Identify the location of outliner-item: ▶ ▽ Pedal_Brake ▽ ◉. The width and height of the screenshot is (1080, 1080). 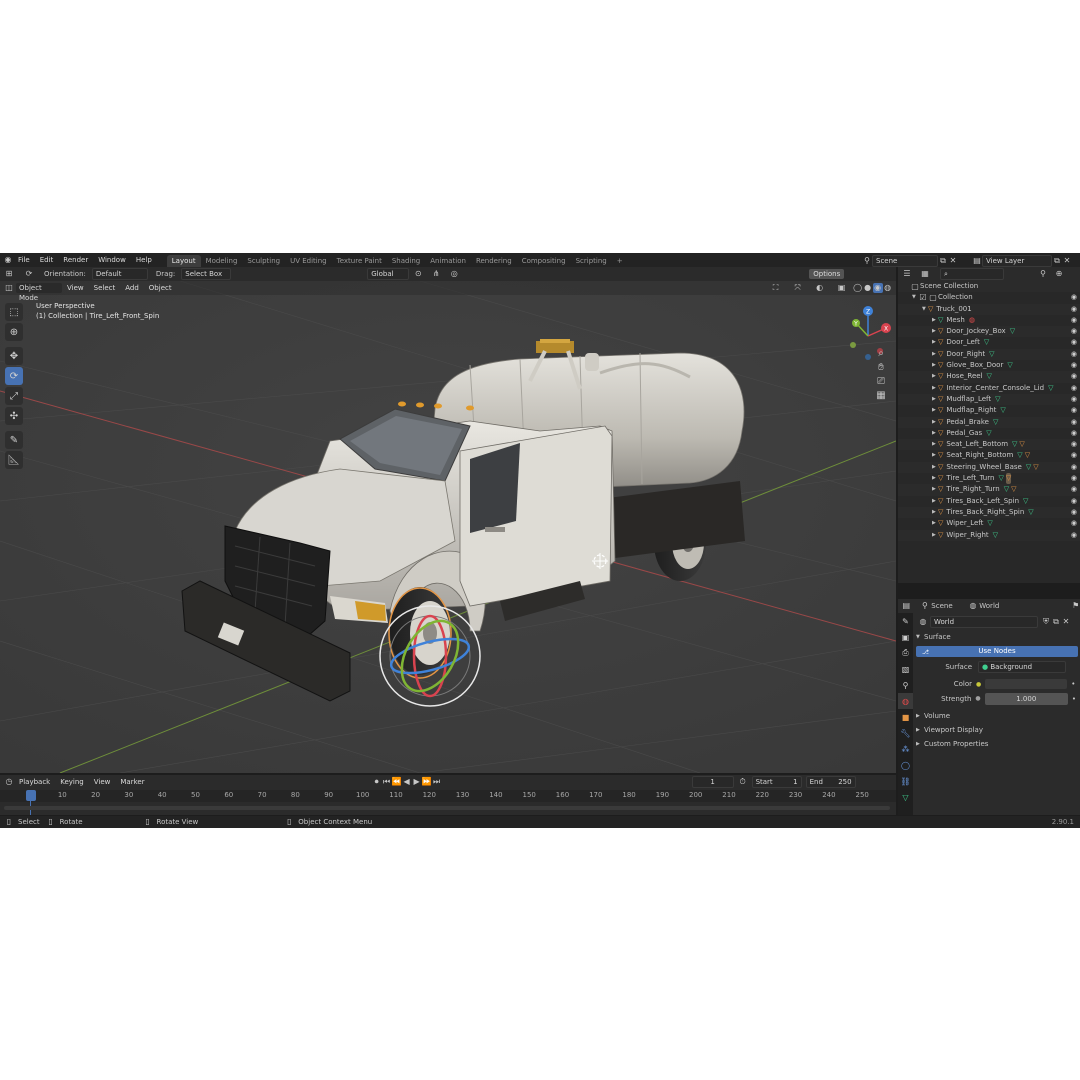
(989, 422).